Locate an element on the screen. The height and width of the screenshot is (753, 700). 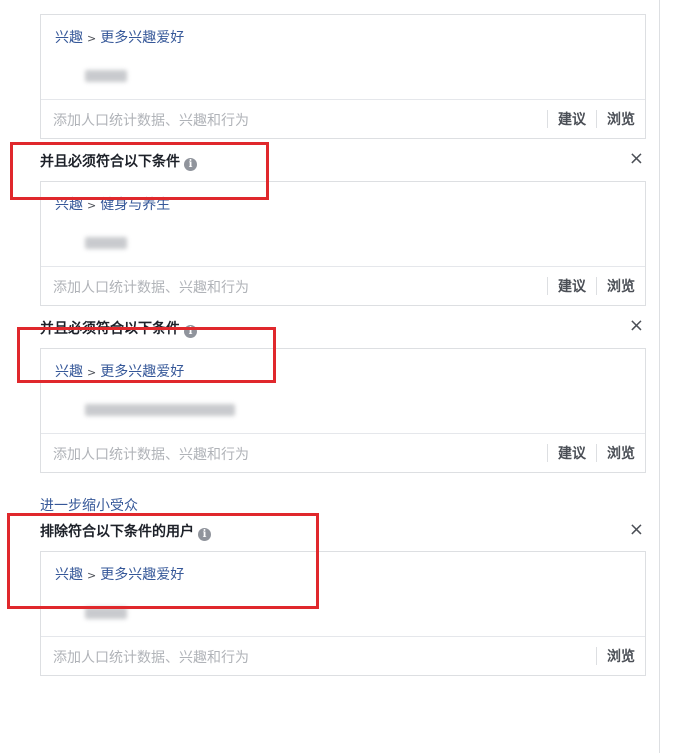
targeting-input-row: 添加人口统计数据、兴趣和行为 浏览 is located at coordinates (343, 655).